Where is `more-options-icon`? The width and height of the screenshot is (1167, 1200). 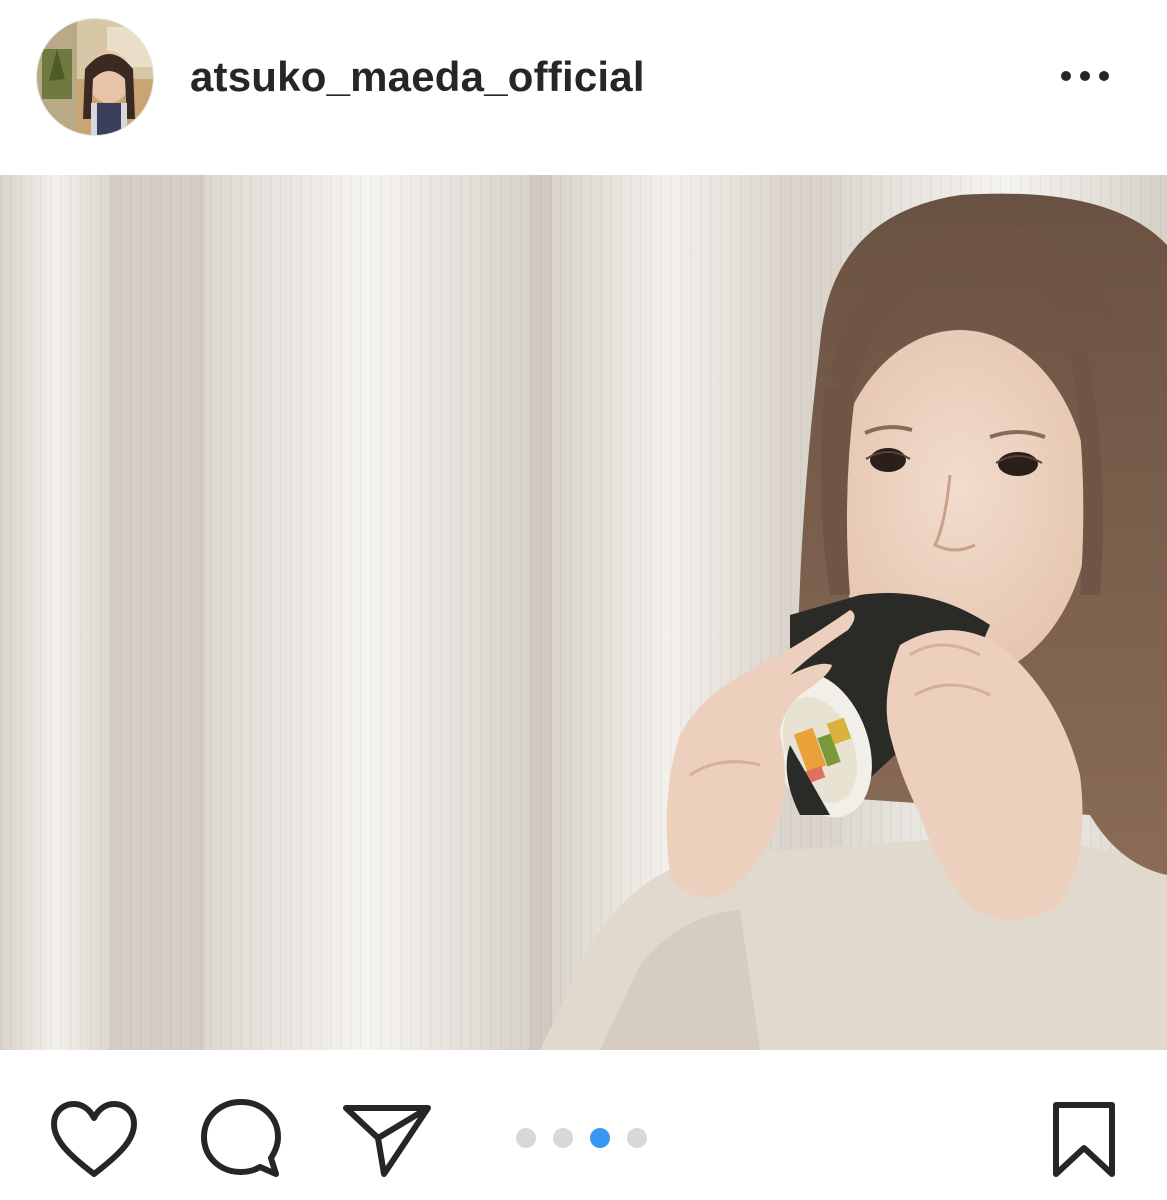
more-options-icon is located at coordinates (1085, 76).